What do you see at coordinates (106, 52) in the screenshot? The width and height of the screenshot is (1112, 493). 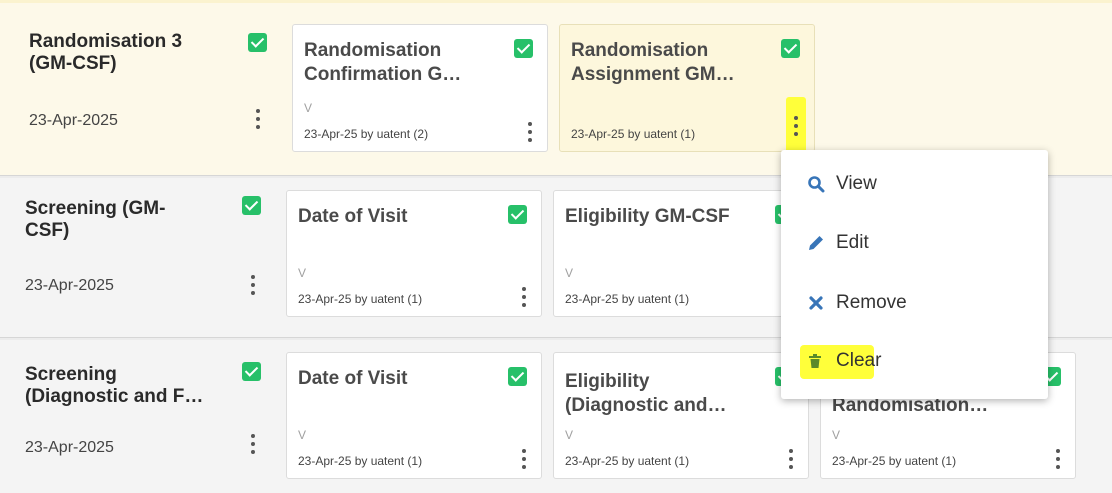 I see `visit-title: Randomisation 3 (GM-CSF)` at bounding box center [106, 52].